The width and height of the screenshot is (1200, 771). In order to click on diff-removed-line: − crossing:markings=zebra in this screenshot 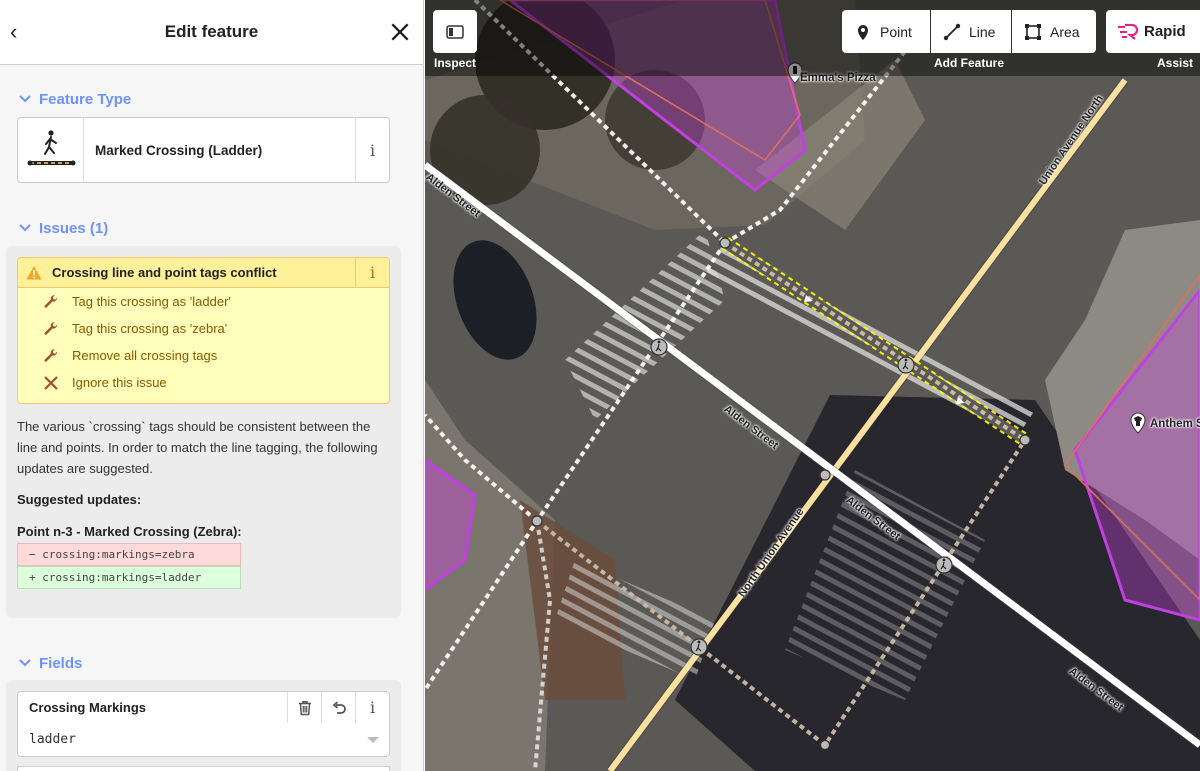, I will do `click(129, 554)`.